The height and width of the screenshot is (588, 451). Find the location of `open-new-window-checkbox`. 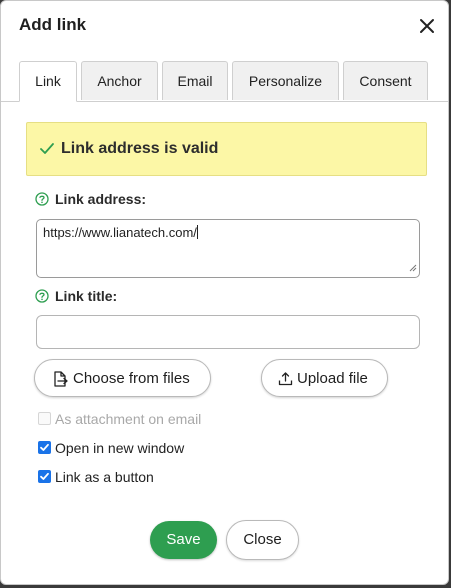

open-new-window-checkbox is located at coordinates (44, 447).